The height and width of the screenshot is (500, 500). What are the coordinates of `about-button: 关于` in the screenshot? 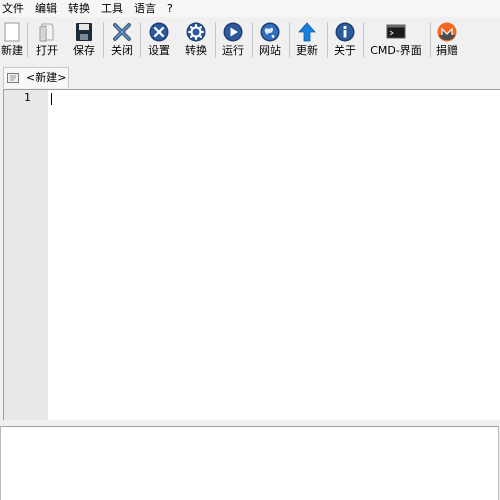 It's located at (345, 40).